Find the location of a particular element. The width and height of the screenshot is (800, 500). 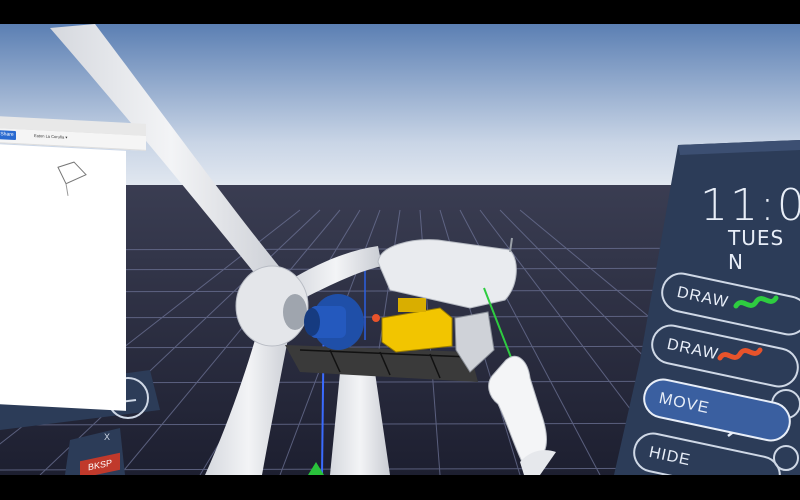

move-label: MOVE is located at coordinates (684, 403).